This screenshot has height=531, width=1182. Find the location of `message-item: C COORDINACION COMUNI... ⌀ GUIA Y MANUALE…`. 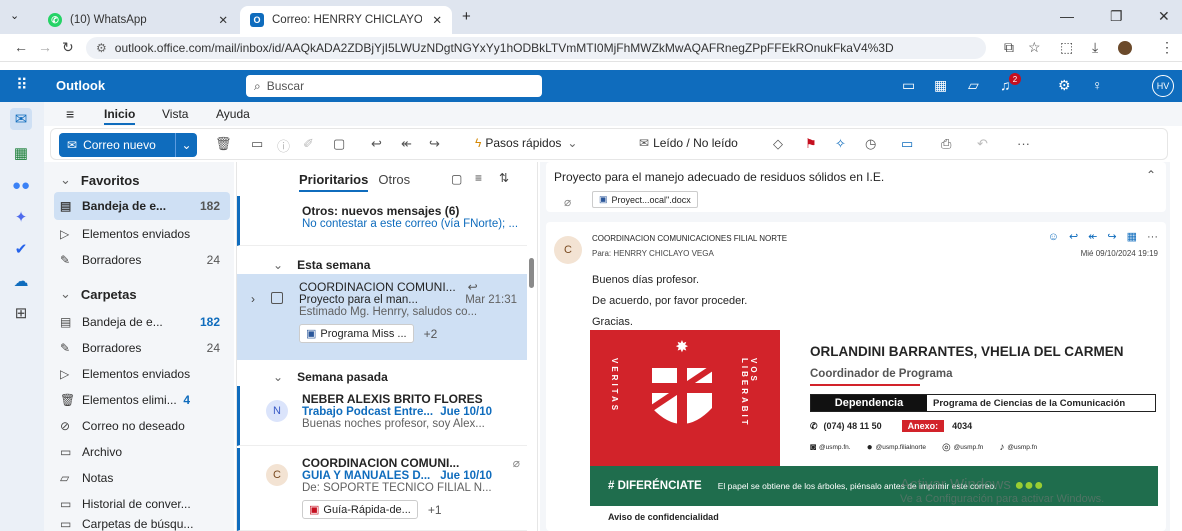

message-item: C COORDINACION COMUNI... ⌀ GUIA Y MANUALE… is located at coordinates (382, 489).